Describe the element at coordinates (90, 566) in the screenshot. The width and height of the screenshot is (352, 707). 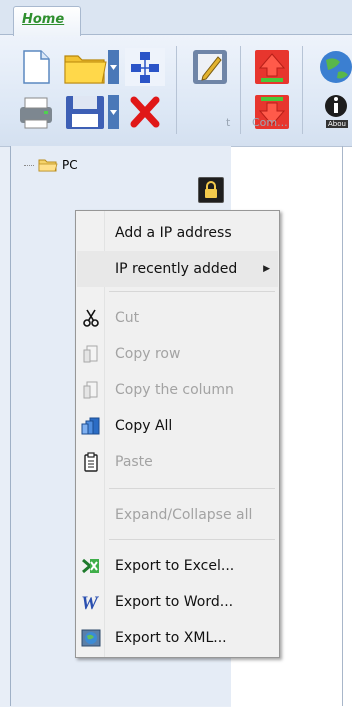
I see `excel-icon` at that location.